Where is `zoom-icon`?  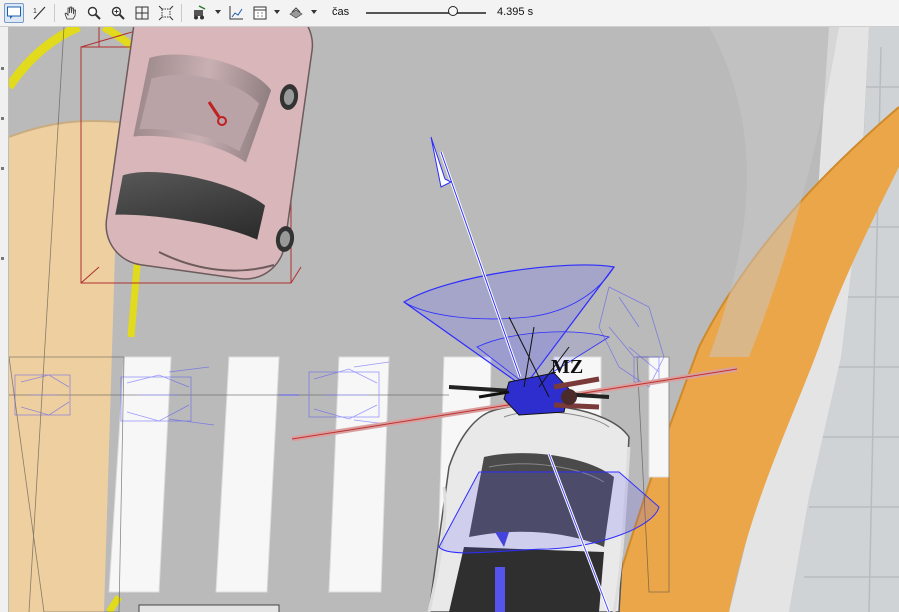 zoom-icon is located at coordinates (94, 13).